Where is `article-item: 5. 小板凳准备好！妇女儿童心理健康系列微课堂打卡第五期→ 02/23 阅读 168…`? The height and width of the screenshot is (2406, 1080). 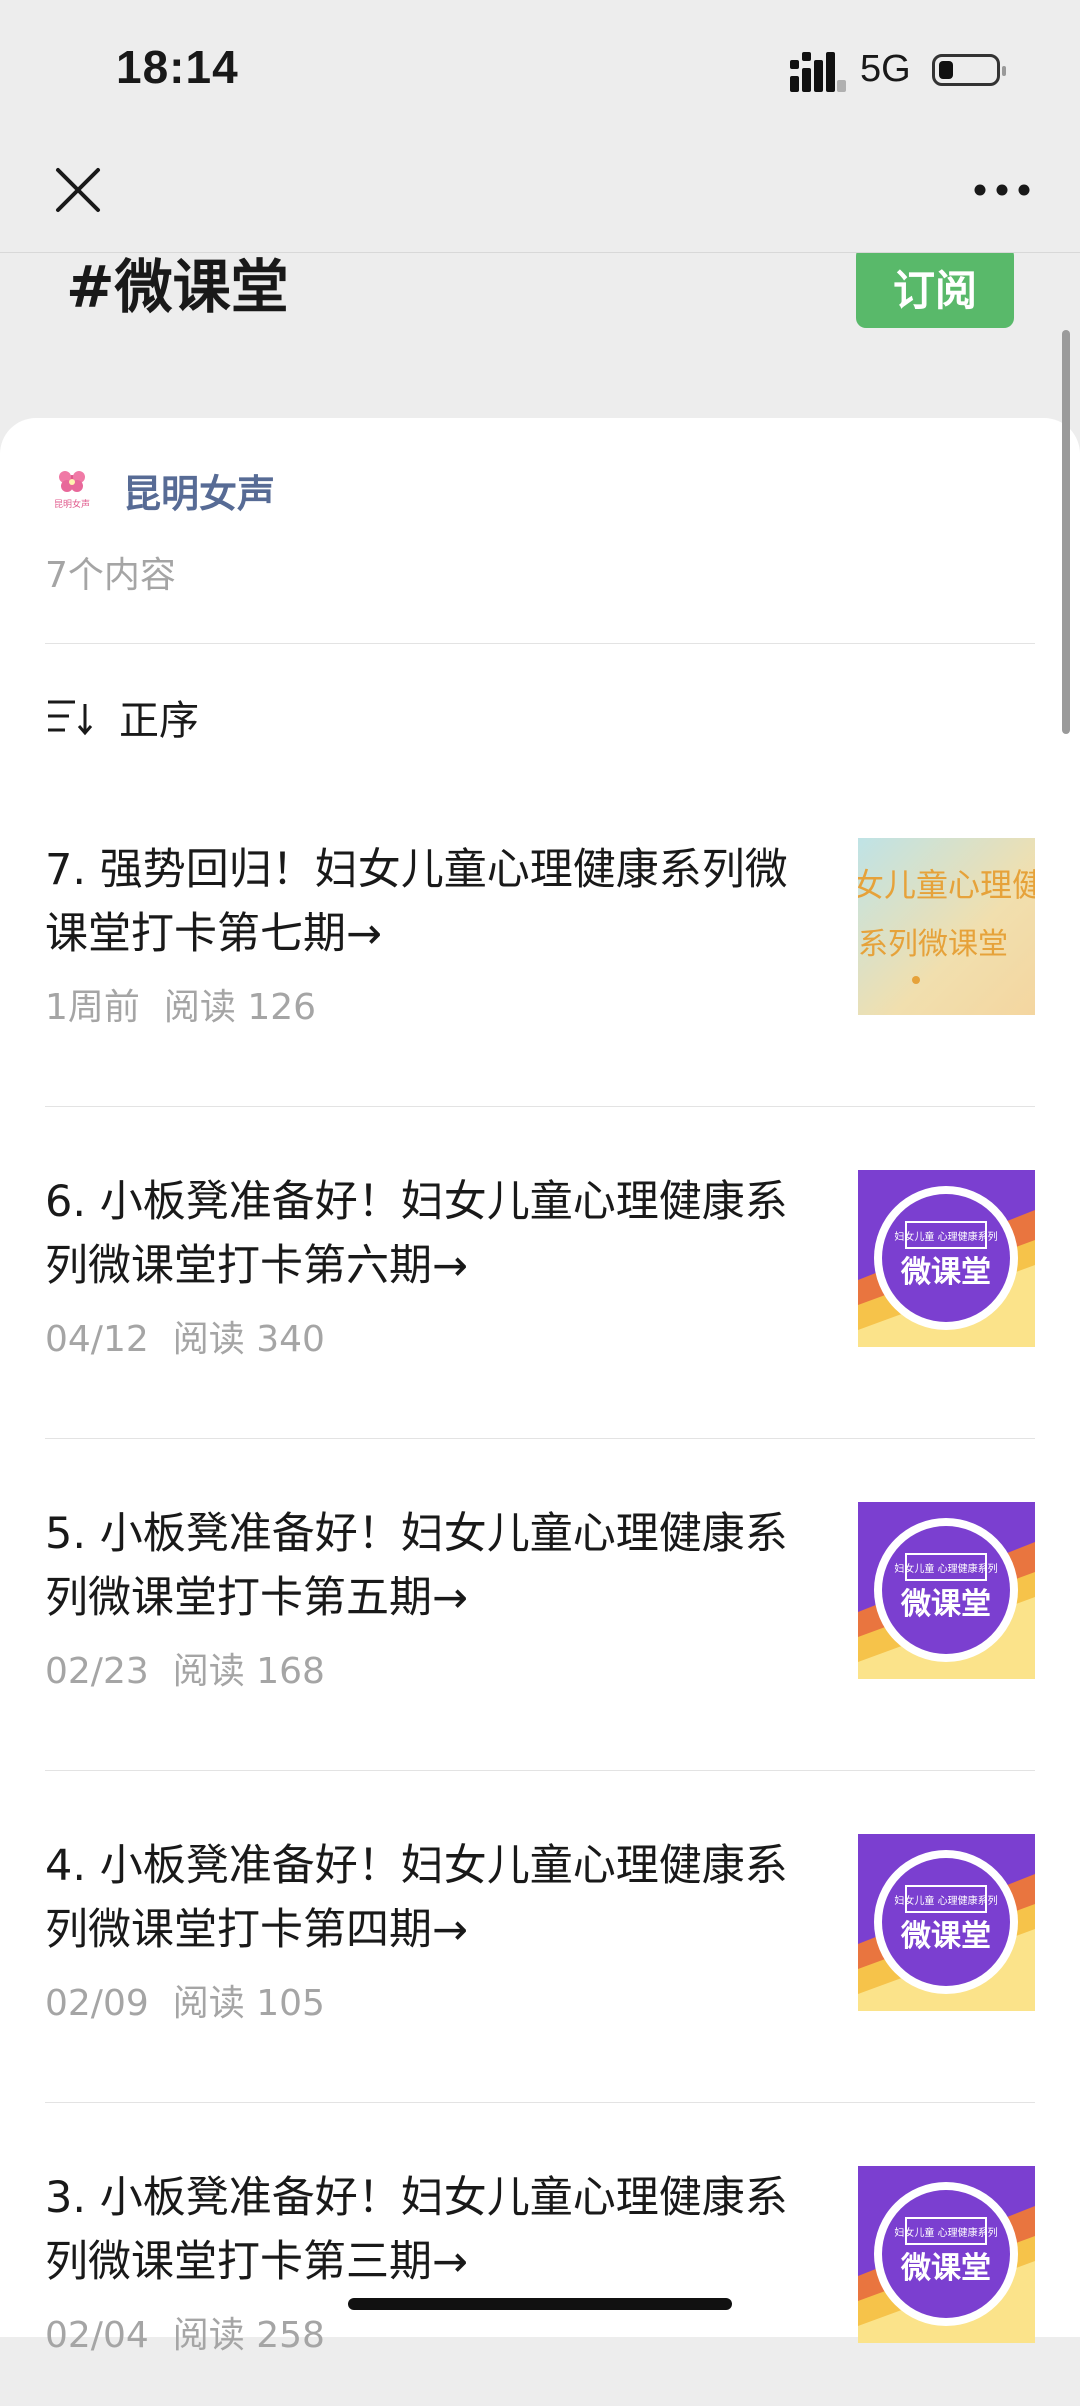 article-item: 5. 小板凳准备好！妇女儿童心理健康系列微课堂打卡第五期→ 02/23 阅读 168… is located at coordinates (540, 1622).